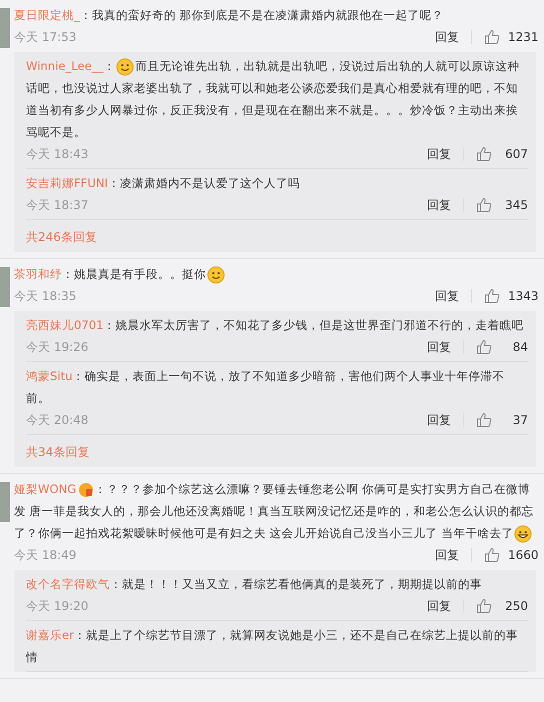 Image resolution: width=544 pixels, height=702 pixels. What do you see at coordinates (58, 606) in the screenshot?
I see `timestamp: 今天 19:20` at bounding box center [58, 606].